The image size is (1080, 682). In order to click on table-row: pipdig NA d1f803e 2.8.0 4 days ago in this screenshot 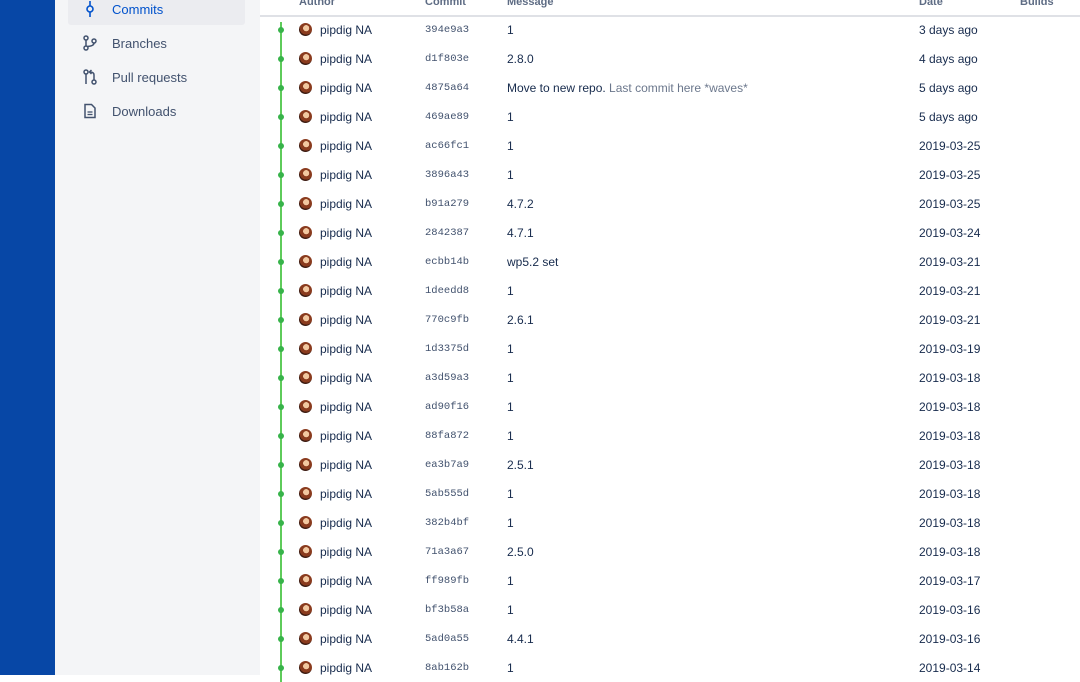, I will do `click(660, 58)`.